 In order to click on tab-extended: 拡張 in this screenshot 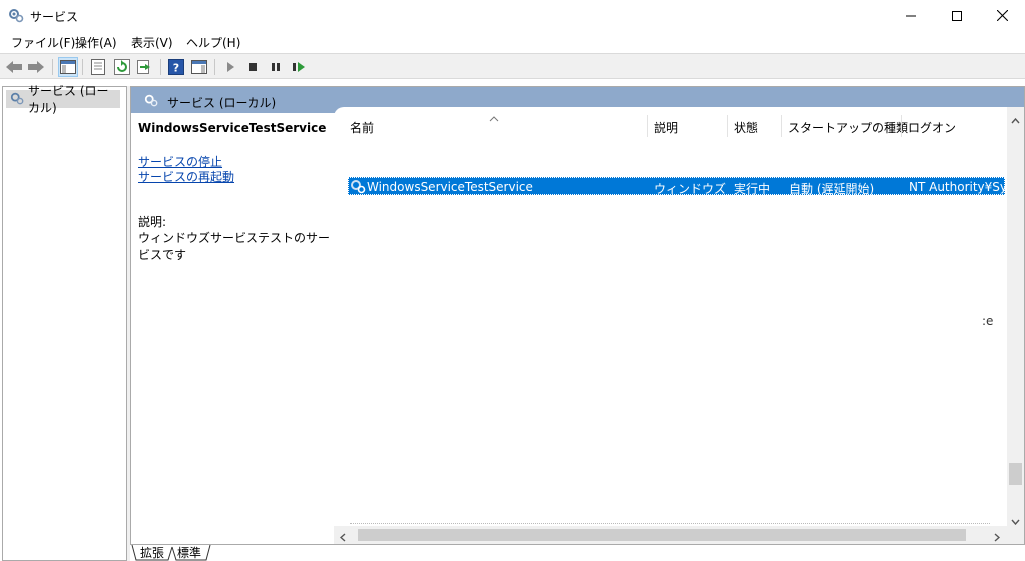, I will do `click(152, 553)`.